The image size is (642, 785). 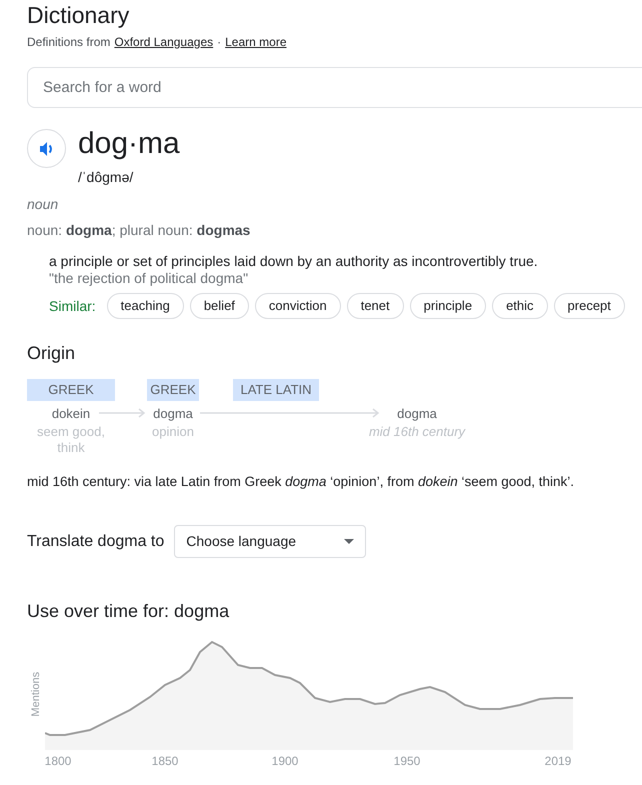 I want to click on definition: a principle or set of principles laid down by an authority as incontrovertibly true., so click(x=294, y=261).